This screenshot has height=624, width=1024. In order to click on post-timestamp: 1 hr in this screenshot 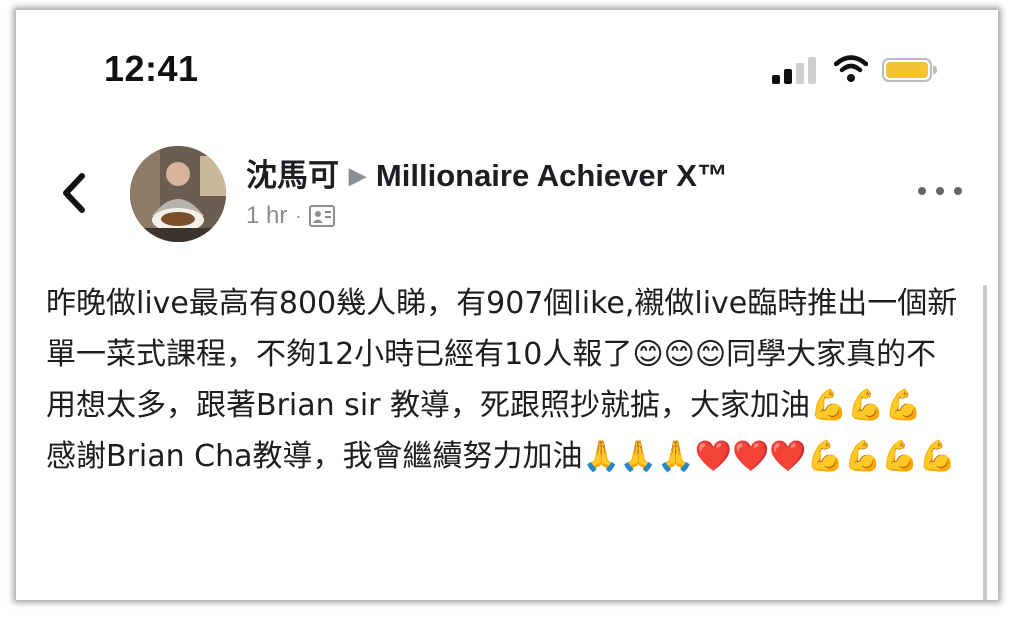, I will do `click(266, 216)`.